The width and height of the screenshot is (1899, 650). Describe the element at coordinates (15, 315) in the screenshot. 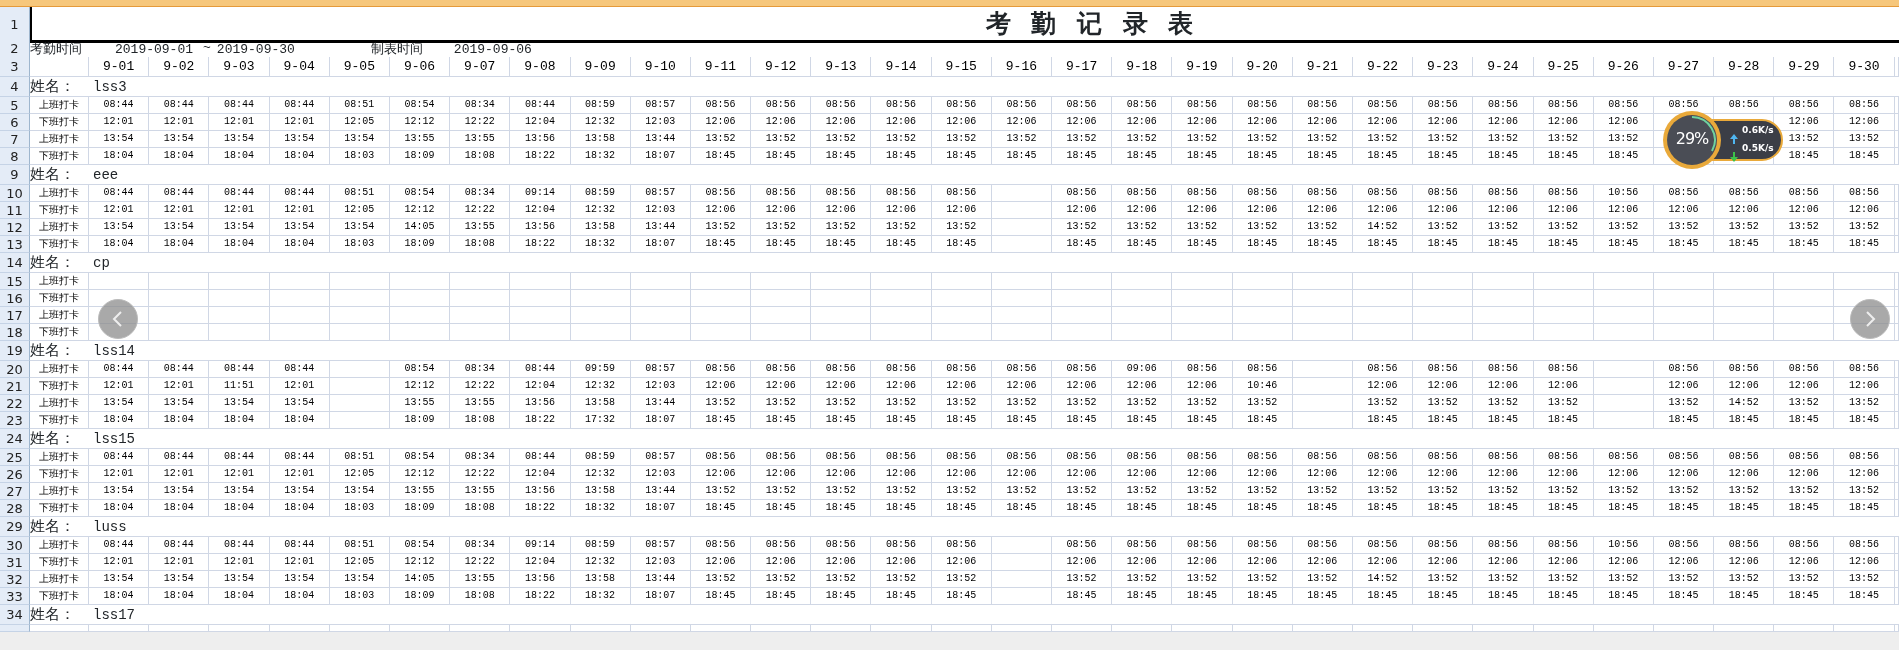

I see `row-number: 17` at that location.